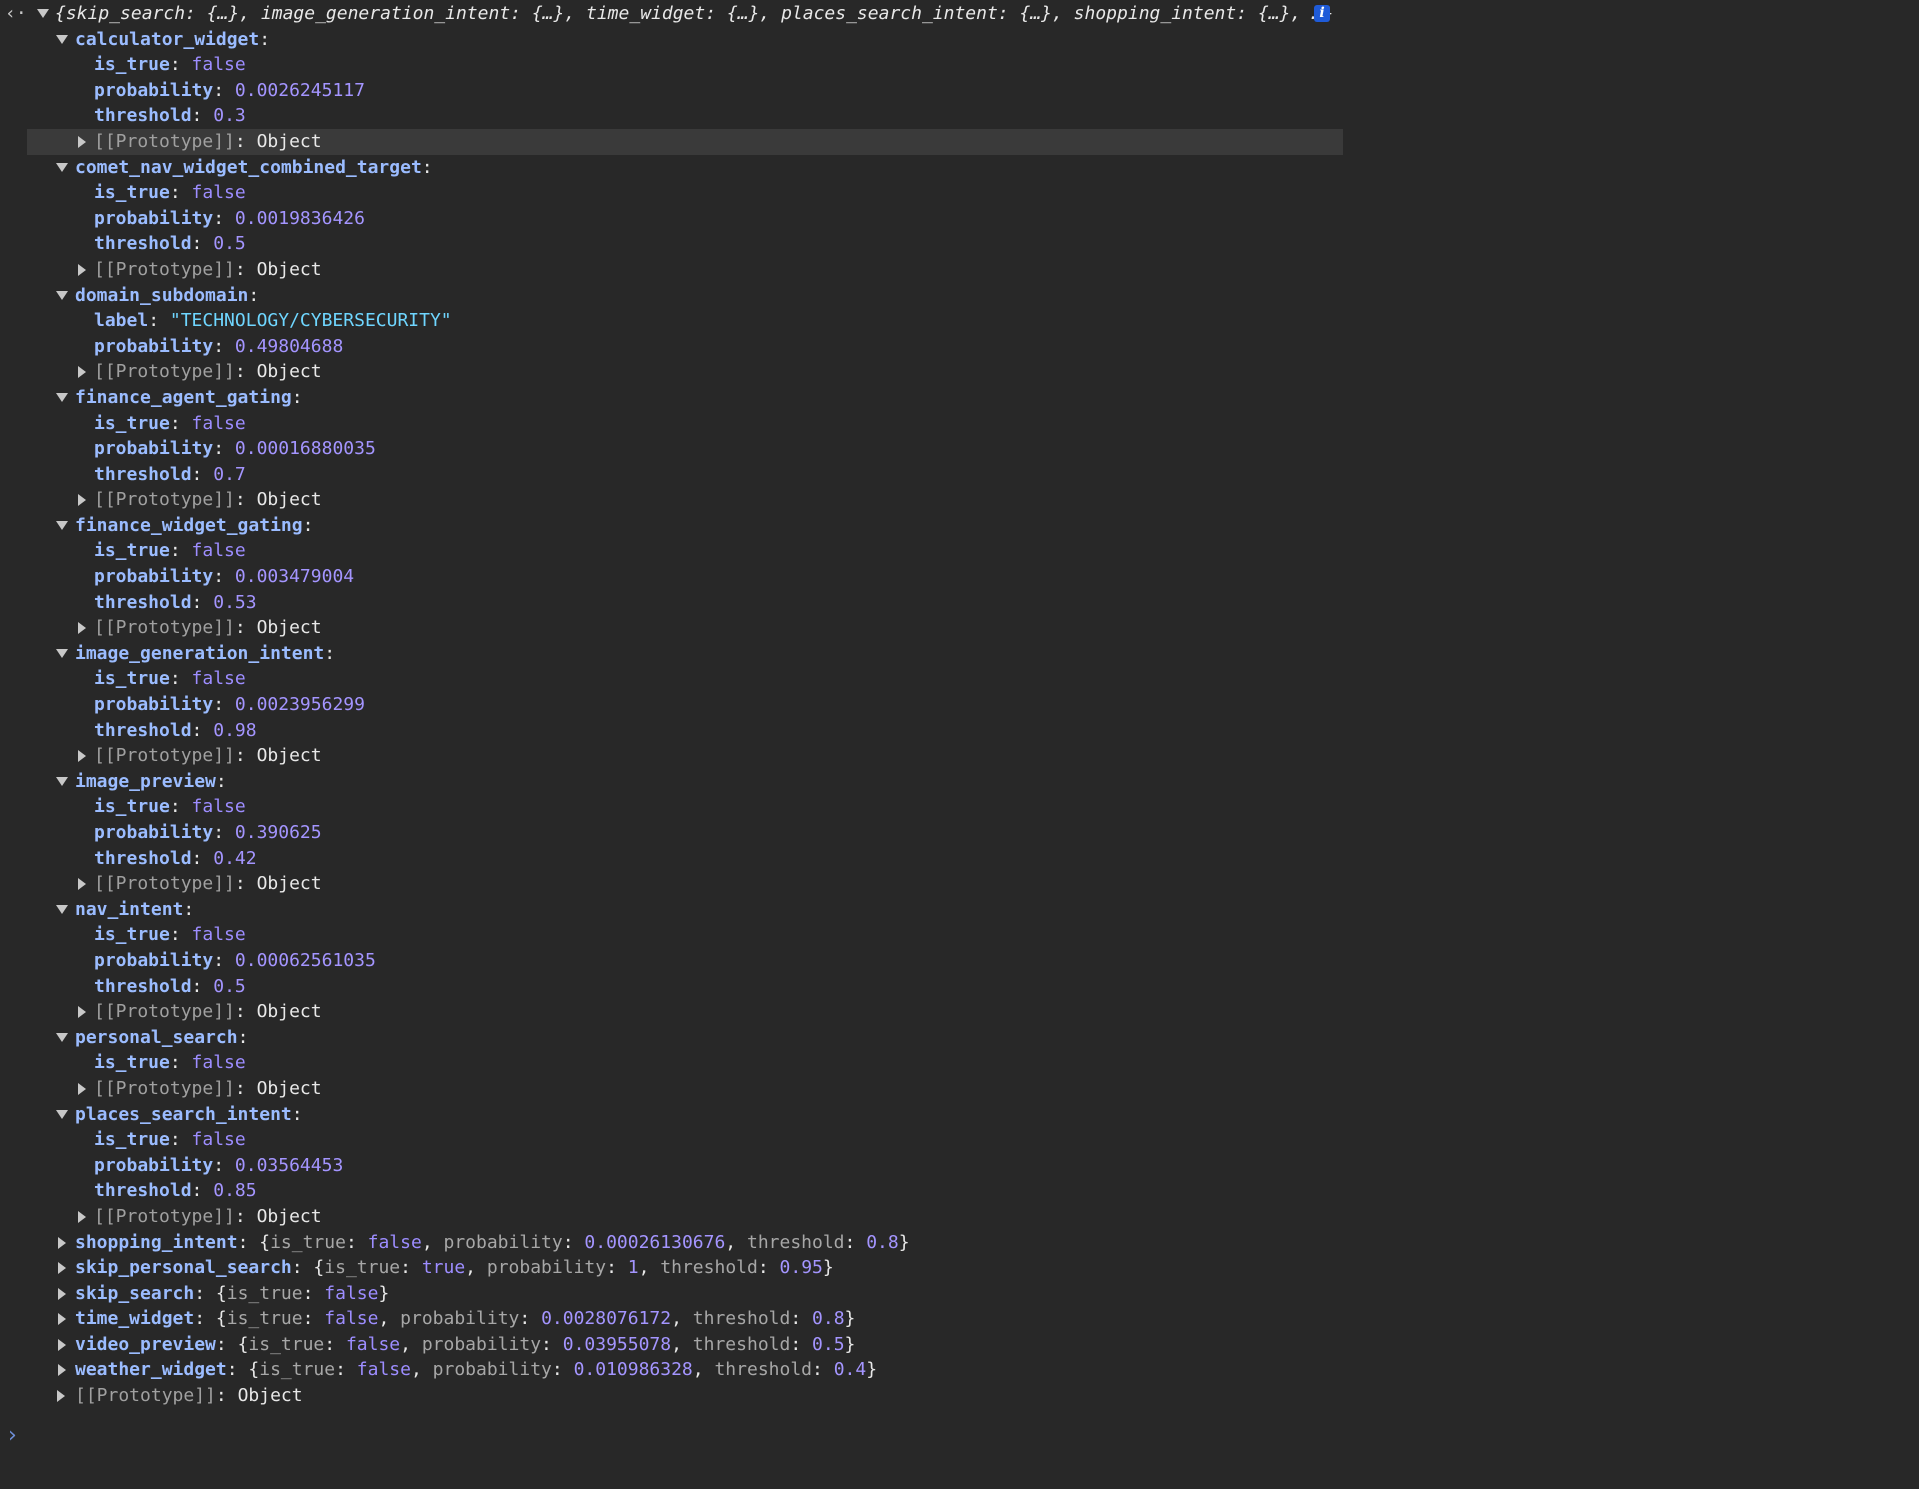 This screenshot has height=1489, width=1919. What do you see at coordinates (154, 960) in the screenshot?
I see `property-key: probability` at bounding box center [154, 960].